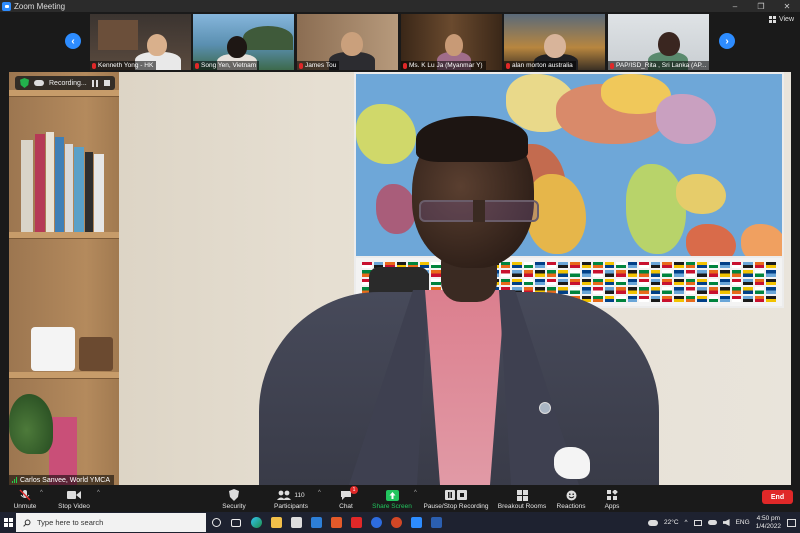  Describe the element at coordinates (356, 522) in the screenshot. I see `youtube-icon` at that location.